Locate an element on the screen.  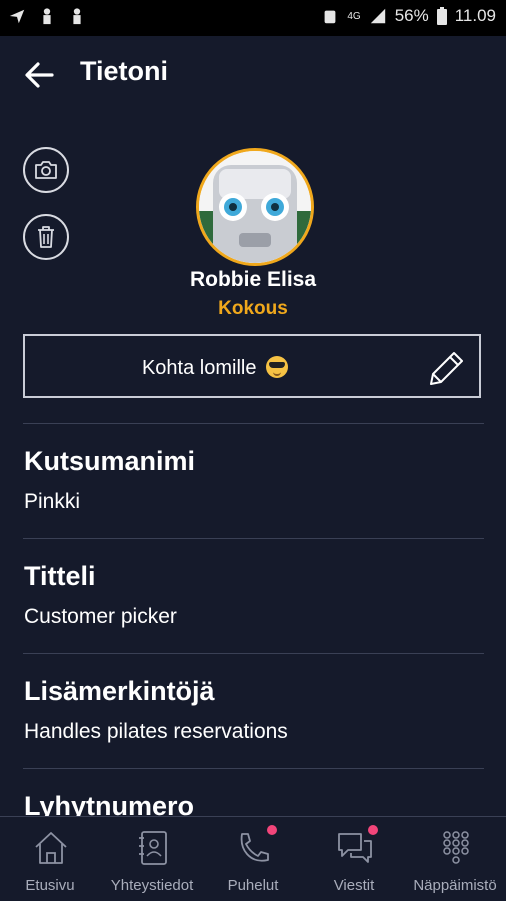
nickname-value: Pinkki is located at coordinates (52, 501).